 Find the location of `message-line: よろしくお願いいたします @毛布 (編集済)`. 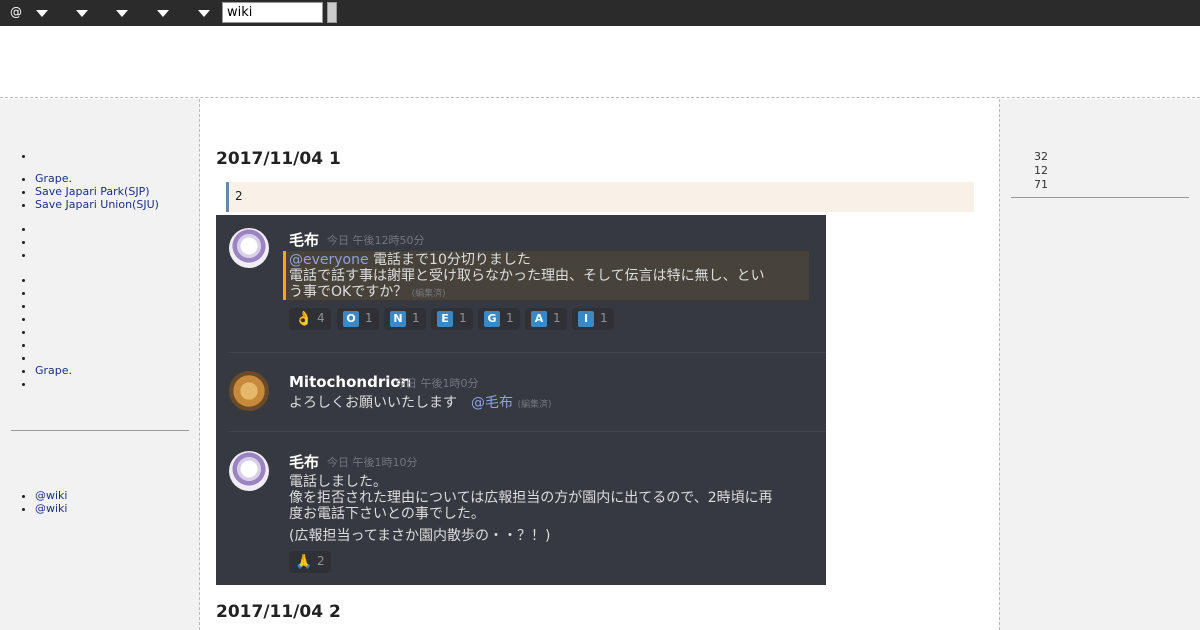

message-line: よろしくお願いいたします @毛布 (編集済) is located at coordinates (420, 404).